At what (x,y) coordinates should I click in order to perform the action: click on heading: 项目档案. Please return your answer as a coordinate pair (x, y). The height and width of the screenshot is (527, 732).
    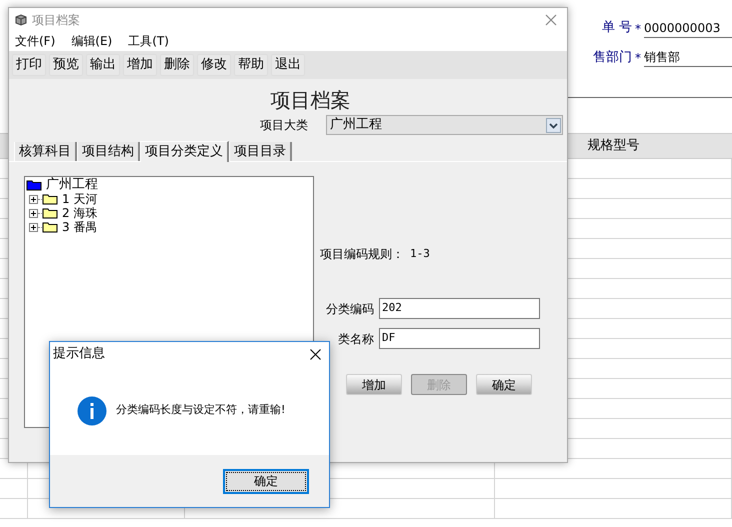
    Looking at the image, I should click on (310, 100).